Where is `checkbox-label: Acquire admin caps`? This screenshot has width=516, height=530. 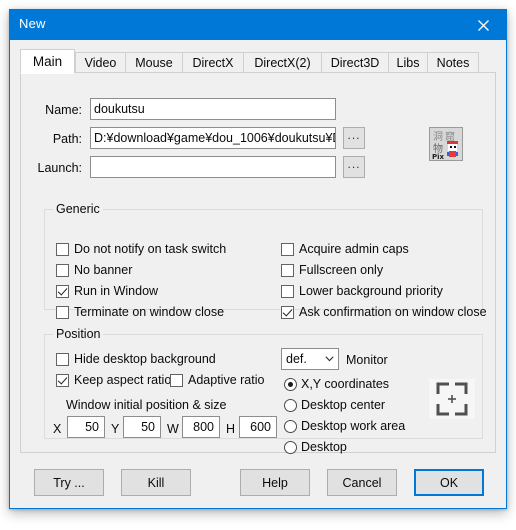 checkbox-label: Acquire admin caps is located at coordinates (354, 249).